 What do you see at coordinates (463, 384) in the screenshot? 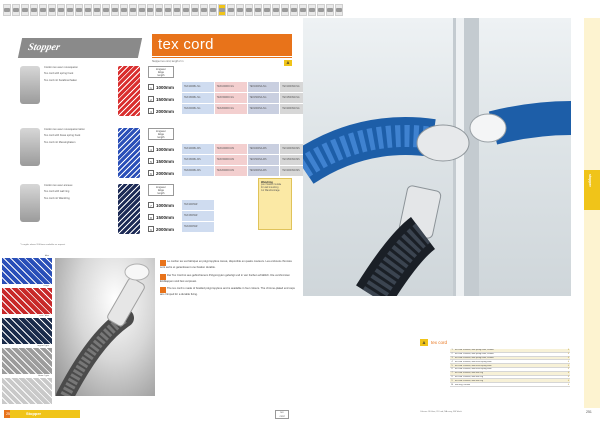
I see `row-description: wall ring, chrome` at bounding box center [463, 384].